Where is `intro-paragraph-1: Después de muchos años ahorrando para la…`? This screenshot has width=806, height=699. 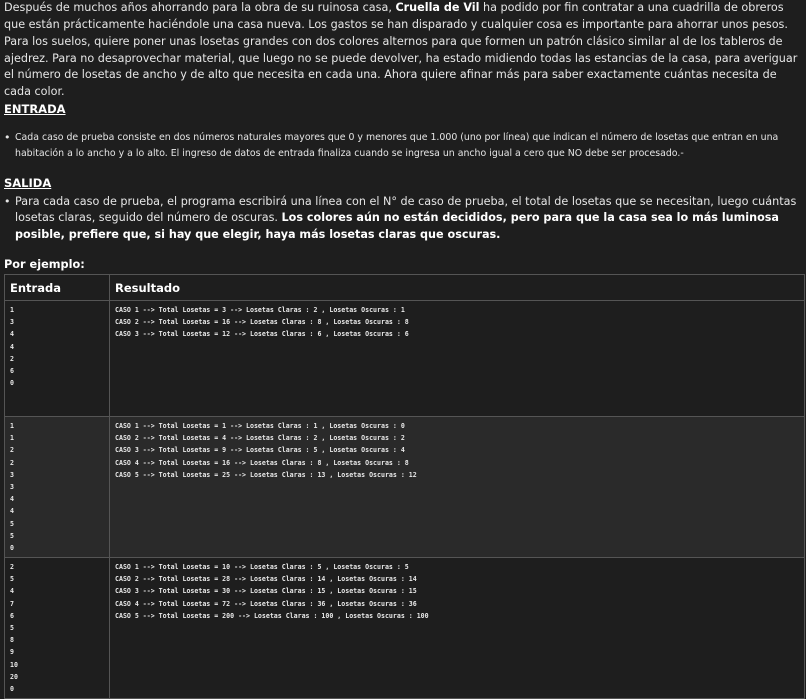
intro-paragraph-1: Después de muchos años ahorrando para la… is located at coordinates (403, 16).